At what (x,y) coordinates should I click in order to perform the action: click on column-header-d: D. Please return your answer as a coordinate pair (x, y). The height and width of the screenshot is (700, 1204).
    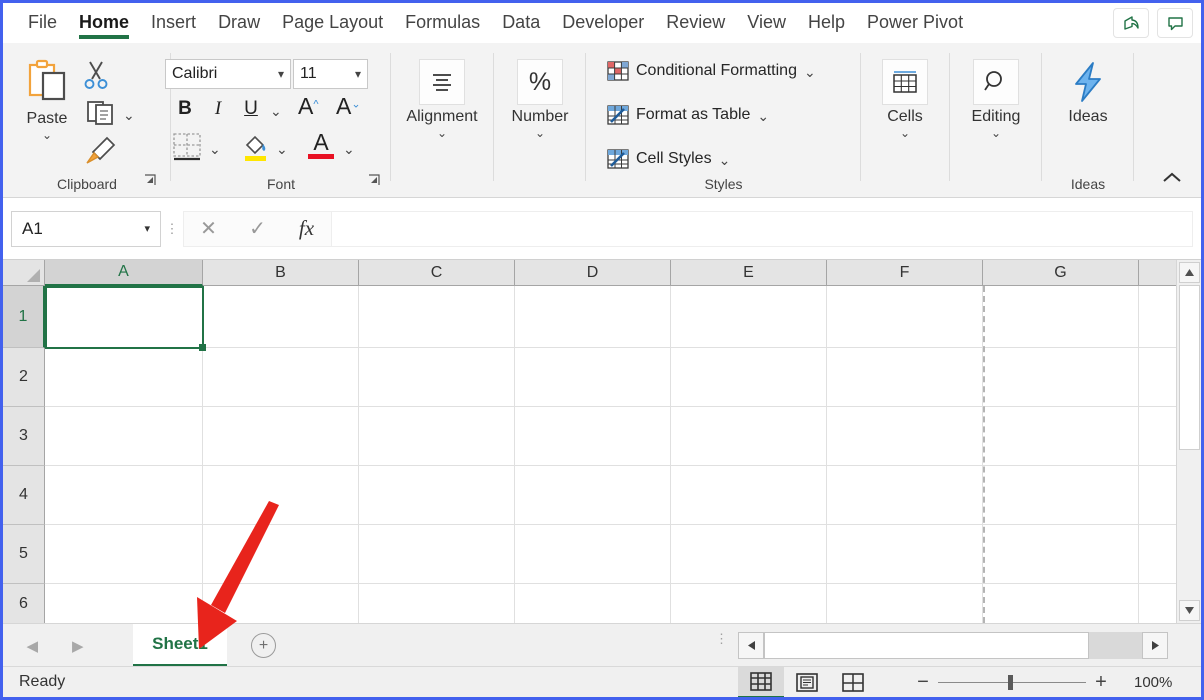
    Looking at the image, I should click on (593, 273).